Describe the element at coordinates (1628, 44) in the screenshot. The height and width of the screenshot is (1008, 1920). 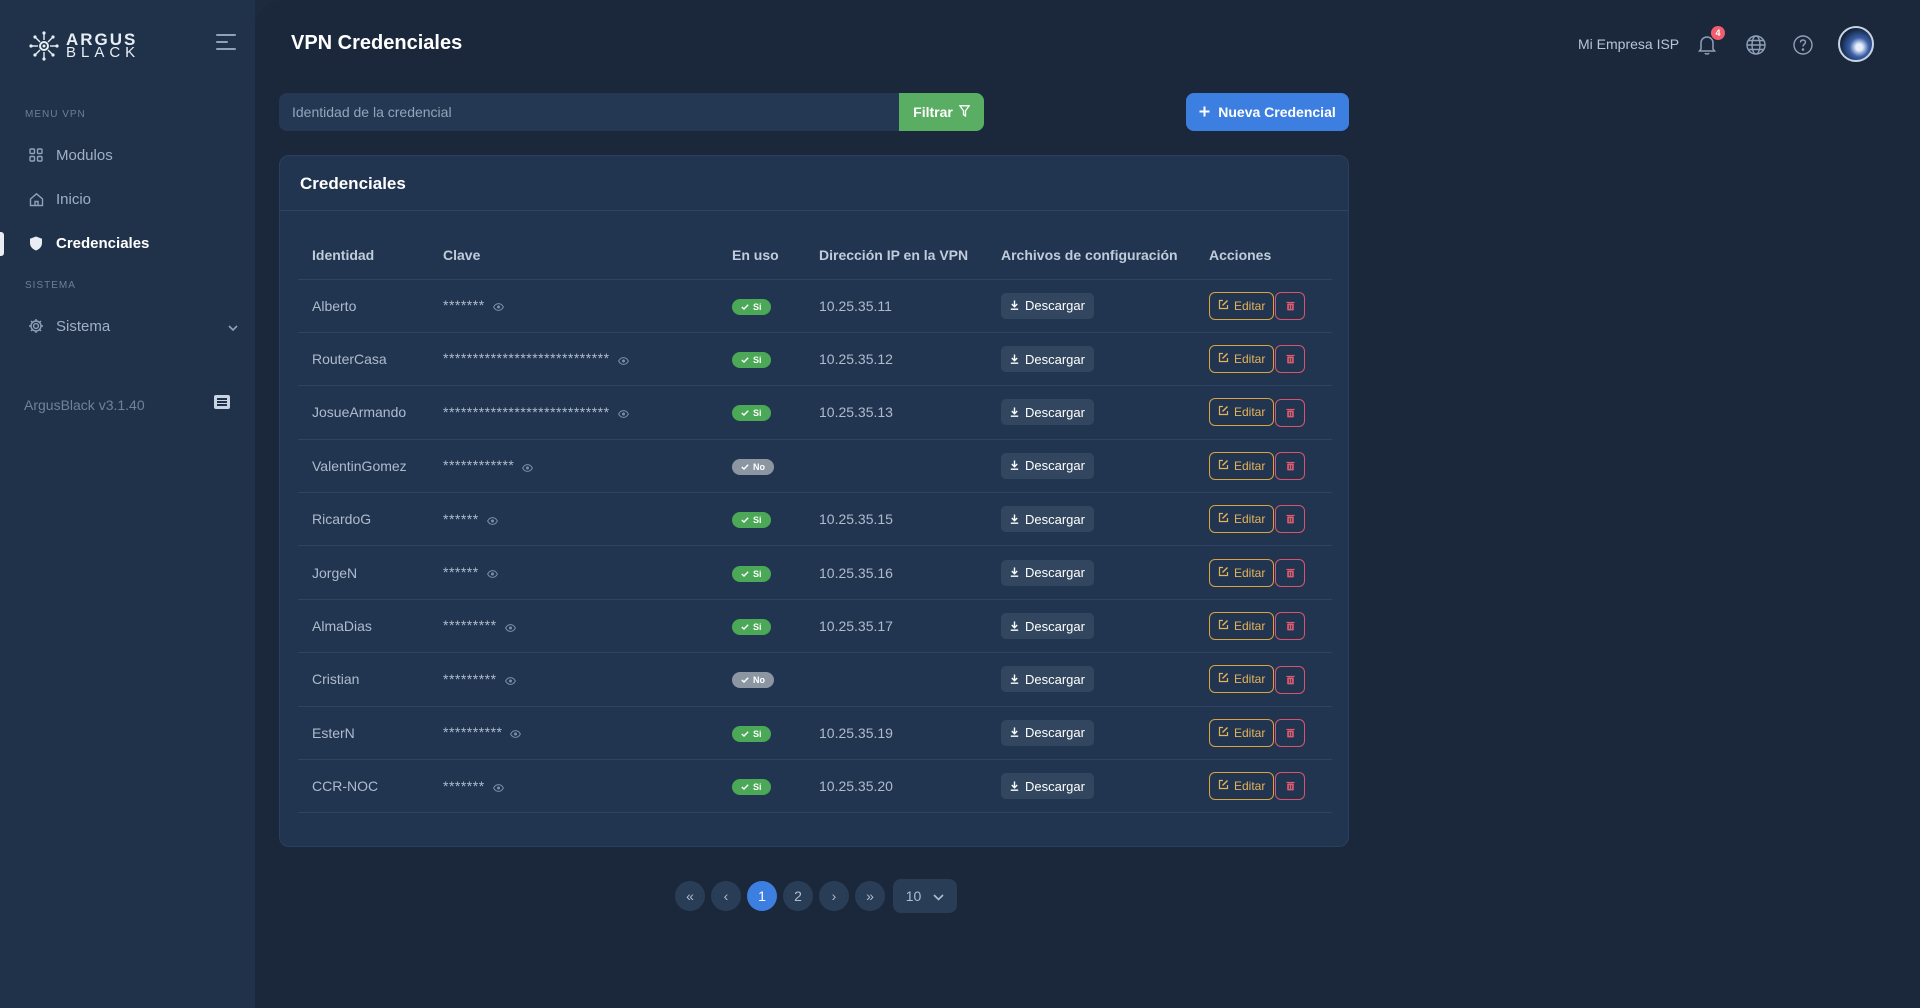
I see `company-name: Mi Empresa ISP` at that location.